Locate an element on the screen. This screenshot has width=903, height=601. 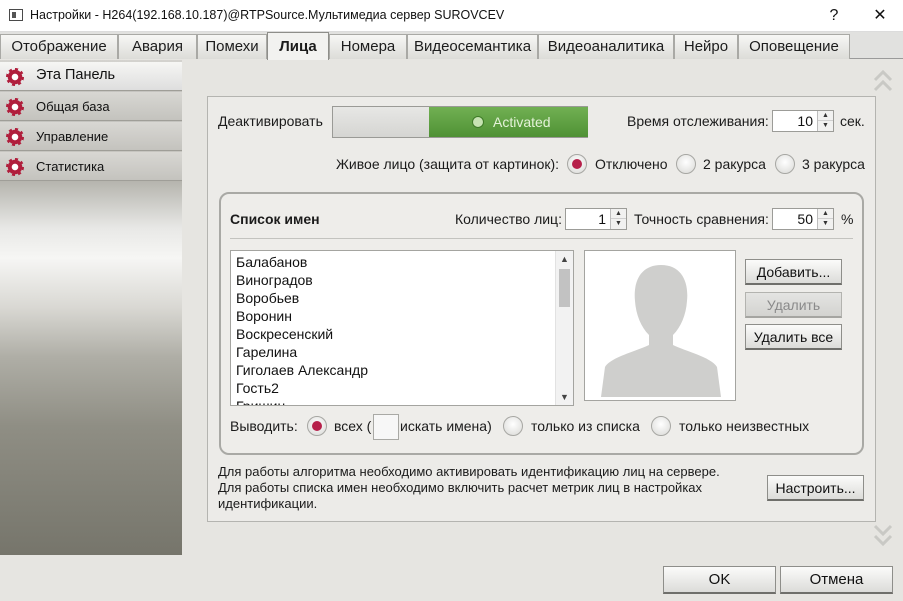
sidebar-item-label: Статистика is located at coordinates (70, 166).